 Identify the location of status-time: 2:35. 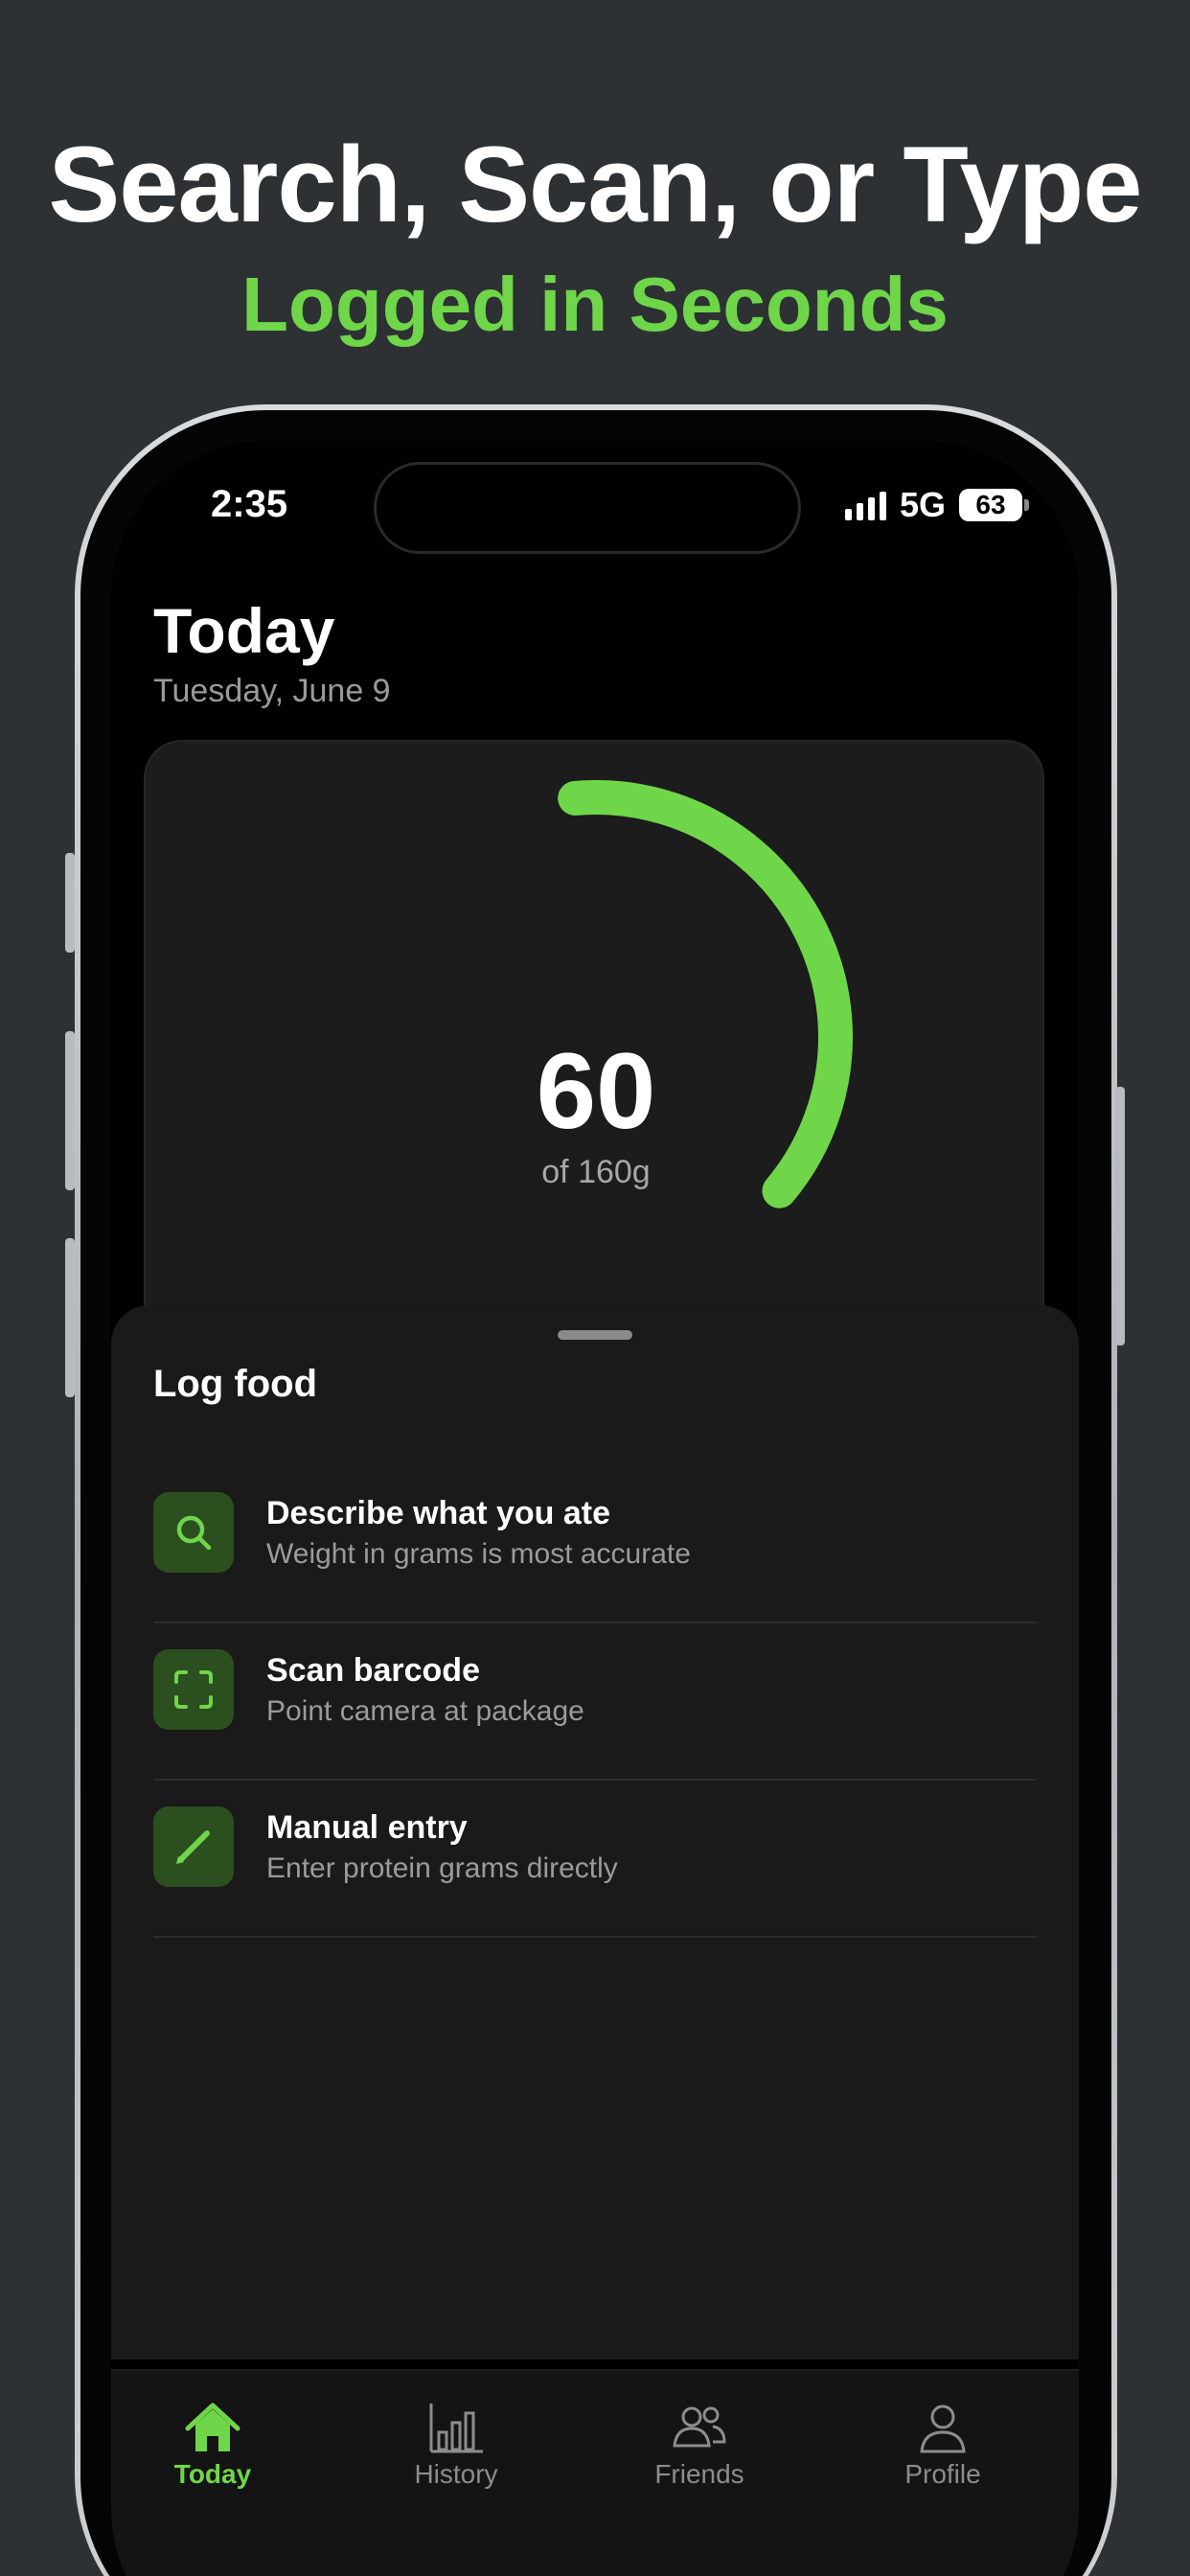
(250, 504).